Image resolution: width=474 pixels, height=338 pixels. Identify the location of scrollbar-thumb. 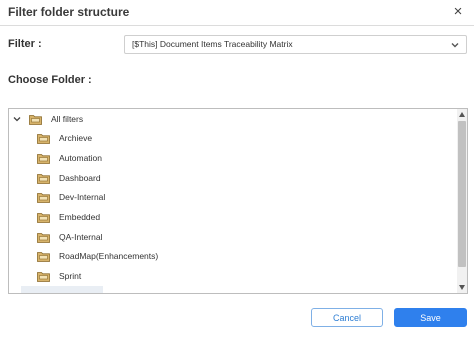
(462, 194).